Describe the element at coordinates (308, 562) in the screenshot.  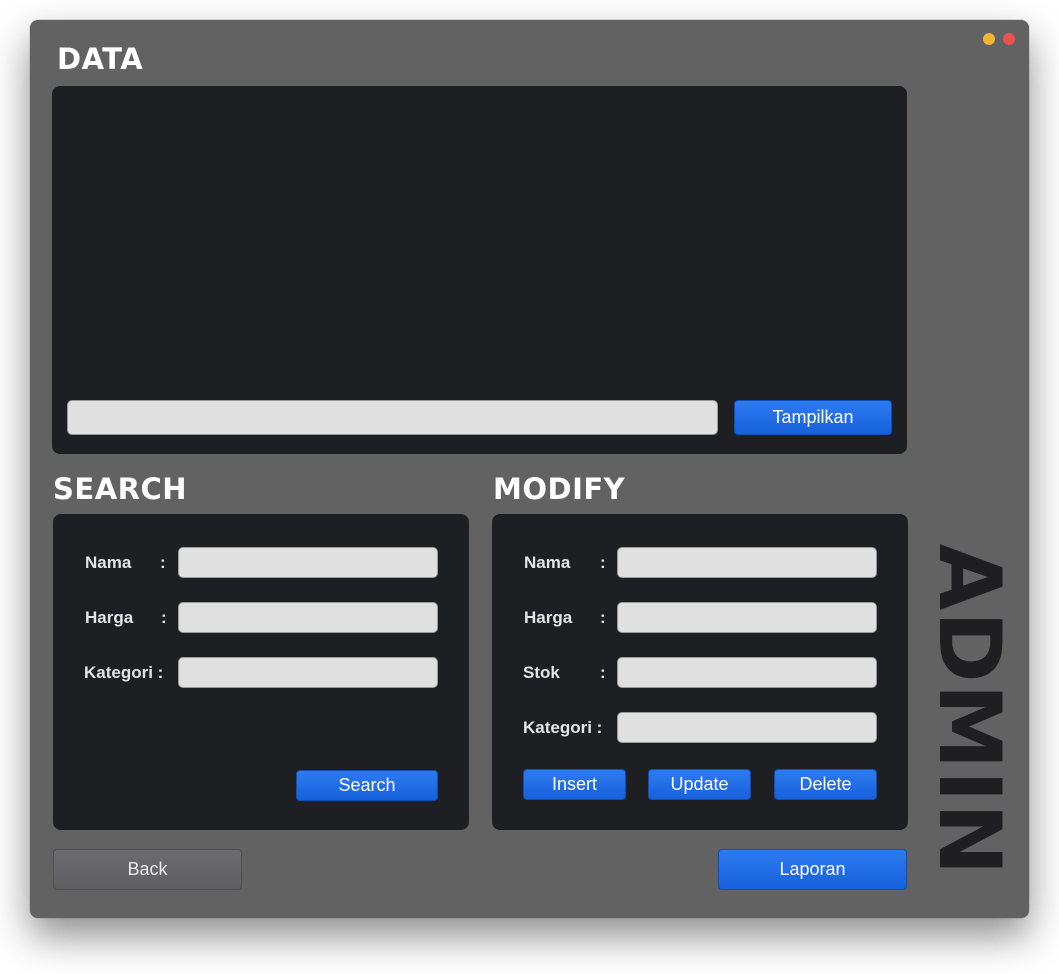
I see `search-nama-input` at that location.